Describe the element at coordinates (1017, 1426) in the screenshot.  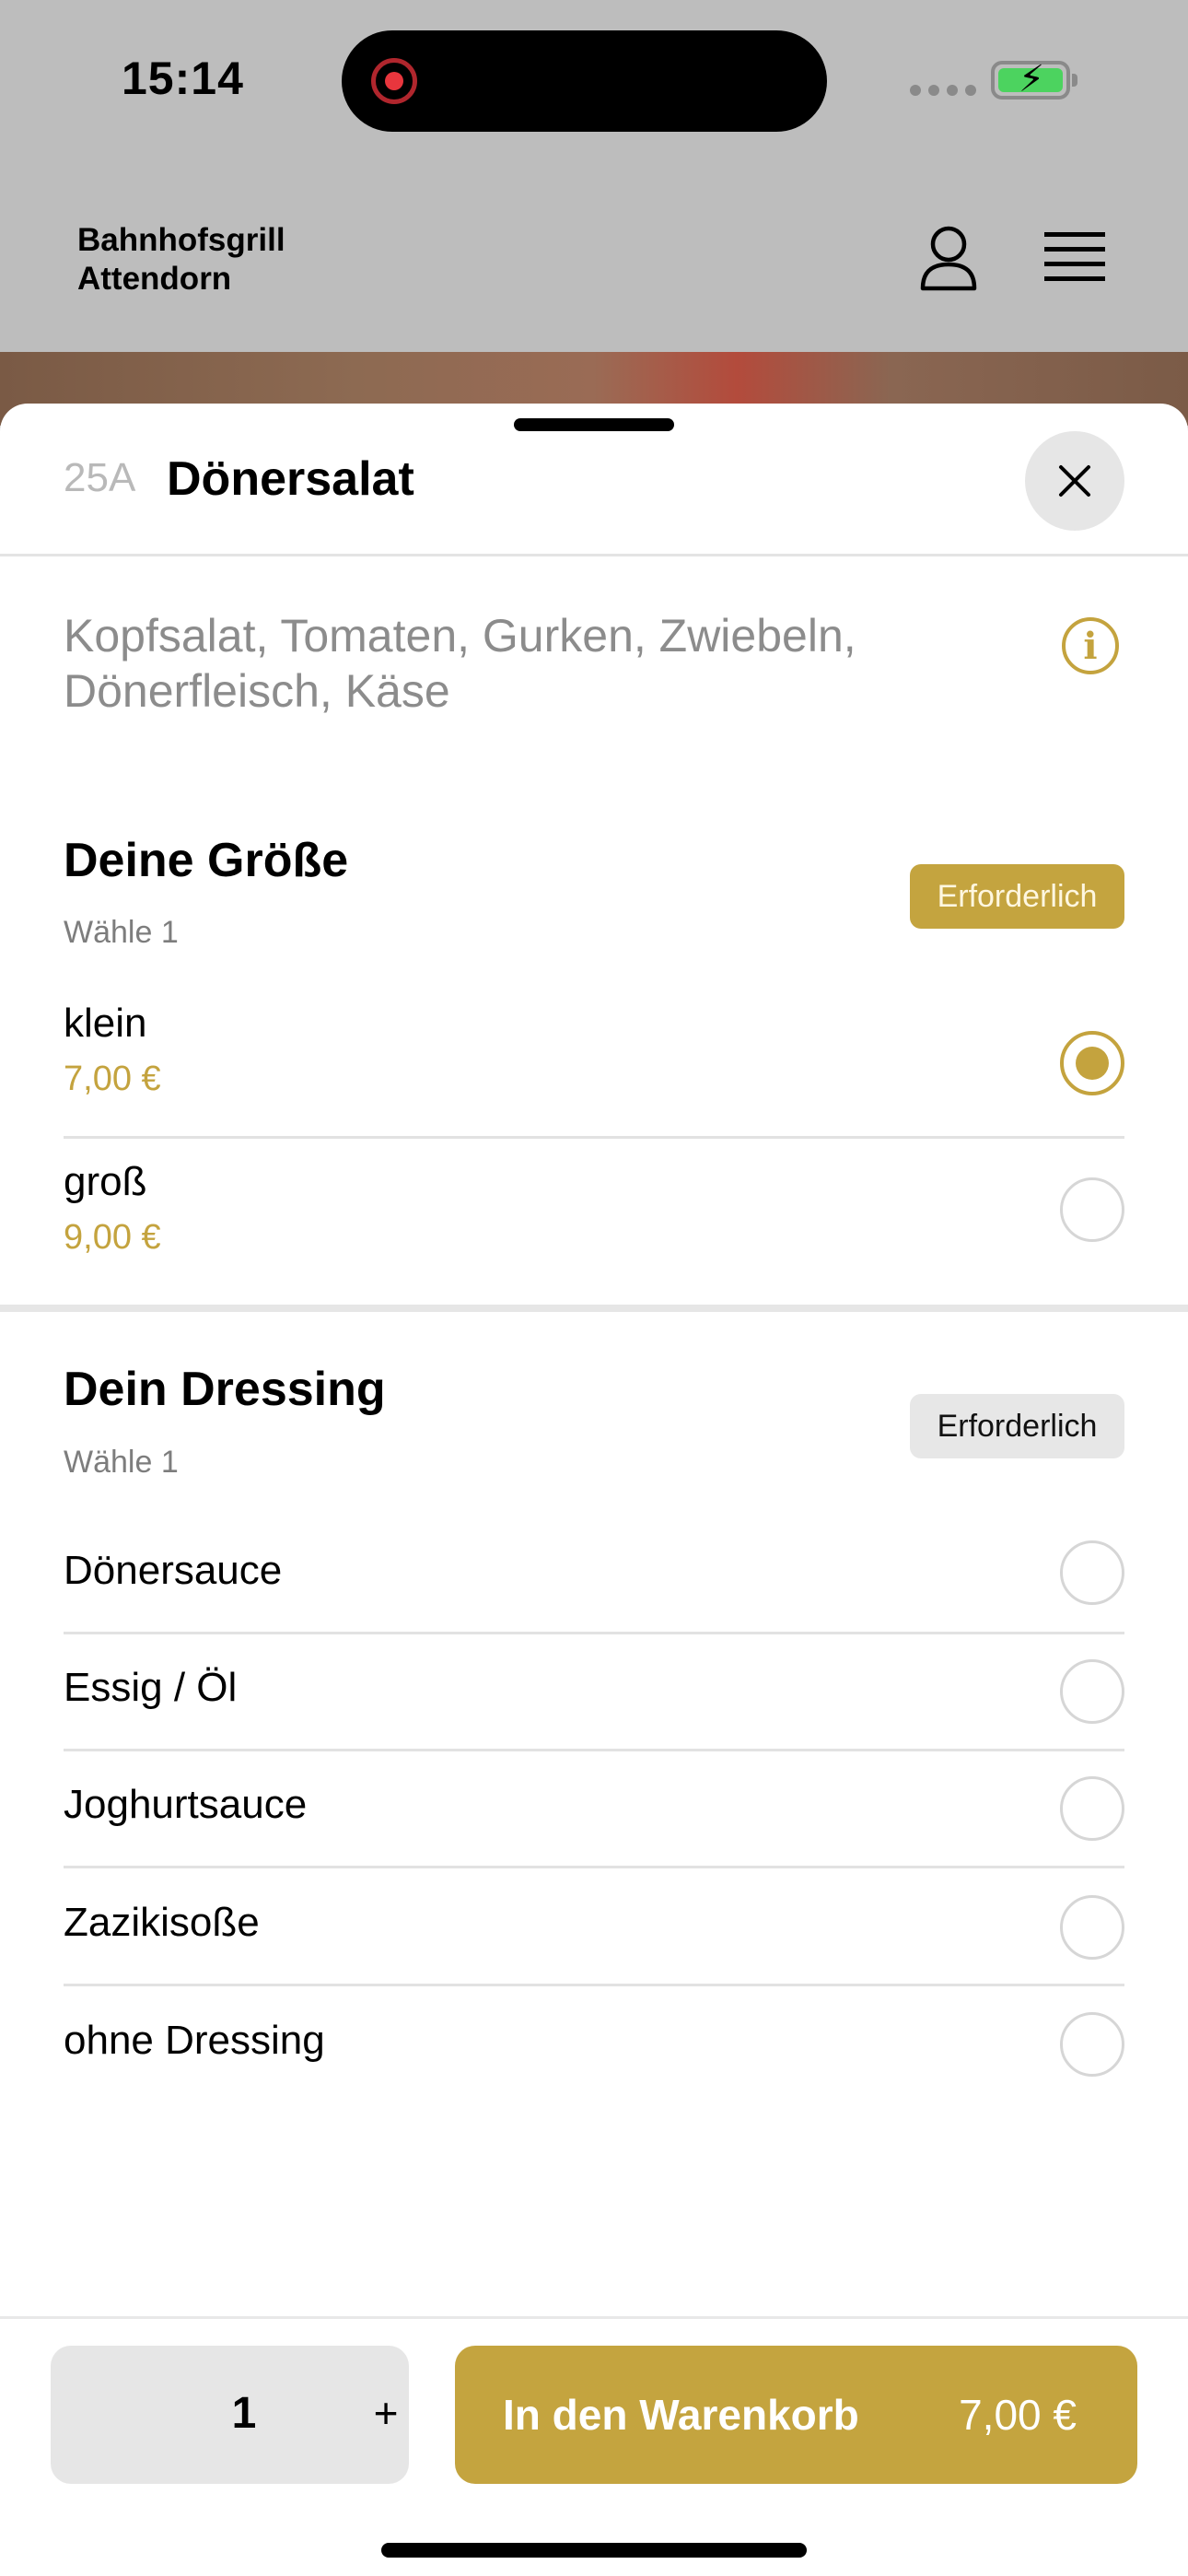
I see `required-badge-dressing: Erforderlich` at that location.